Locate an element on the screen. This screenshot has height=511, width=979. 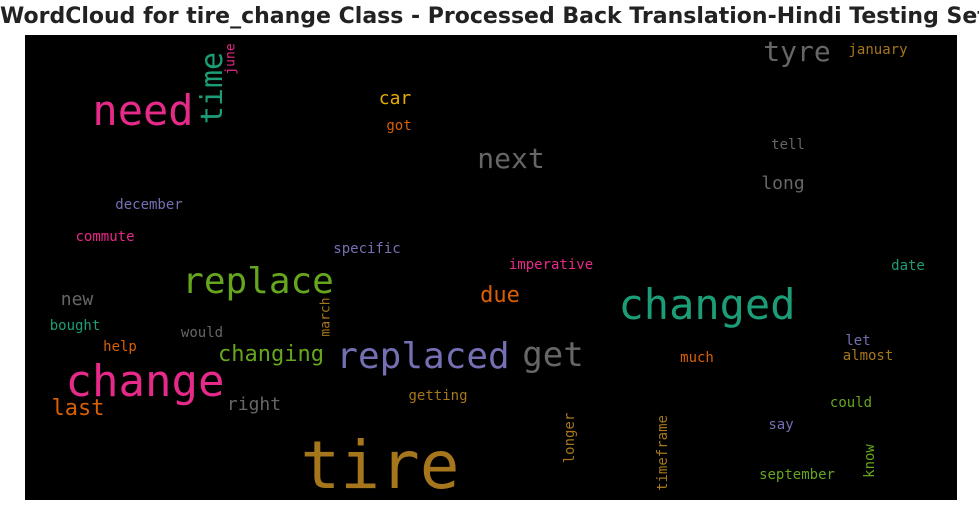
word-could: could is located at coordinates (851, 403).